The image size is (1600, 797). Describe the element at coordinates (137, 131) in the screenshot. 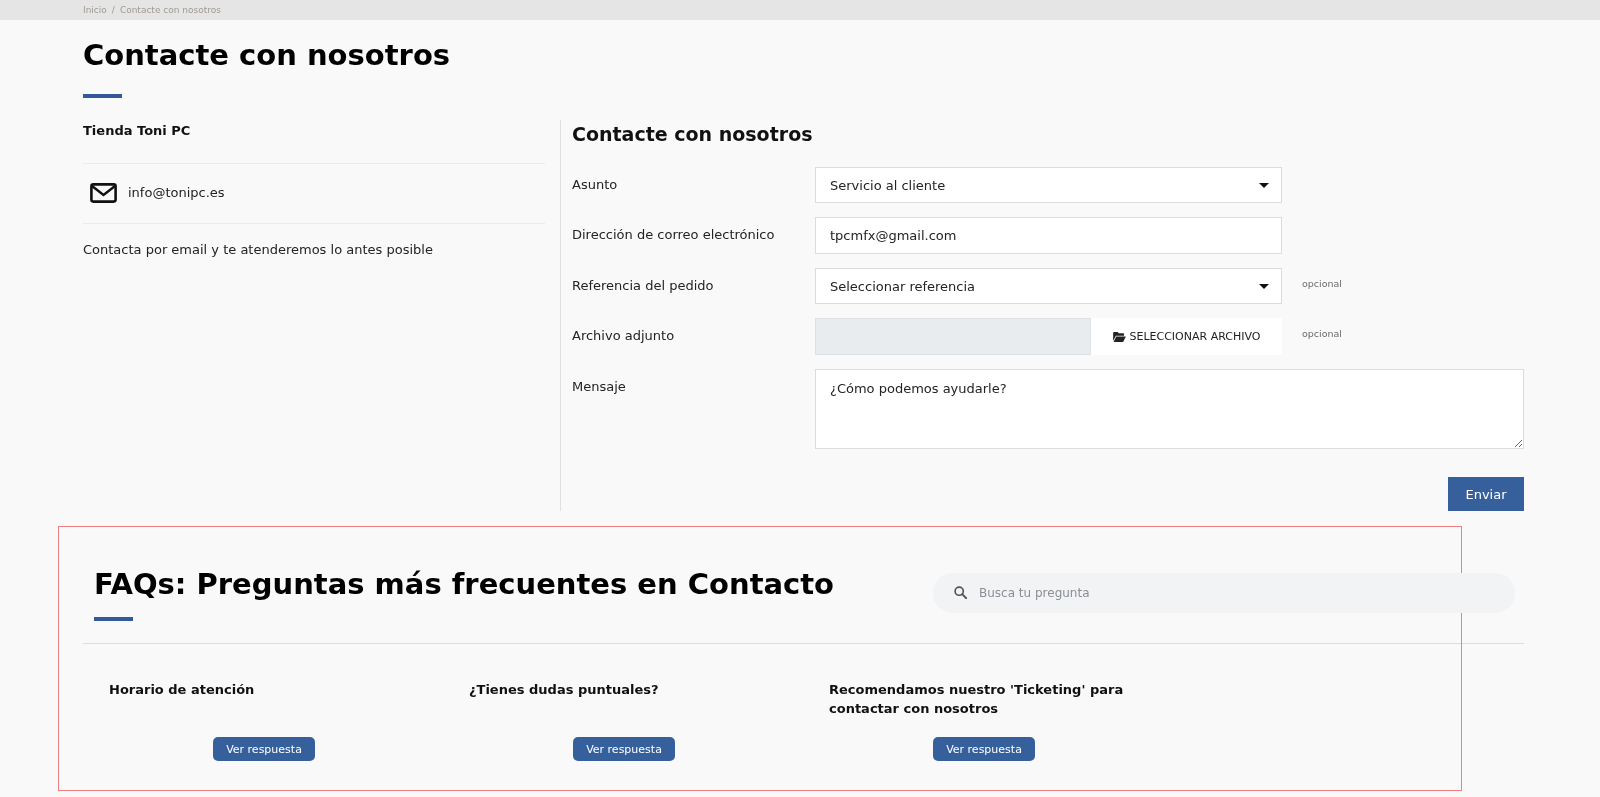

I see `store-name: Tienda Toni PC` at that location.